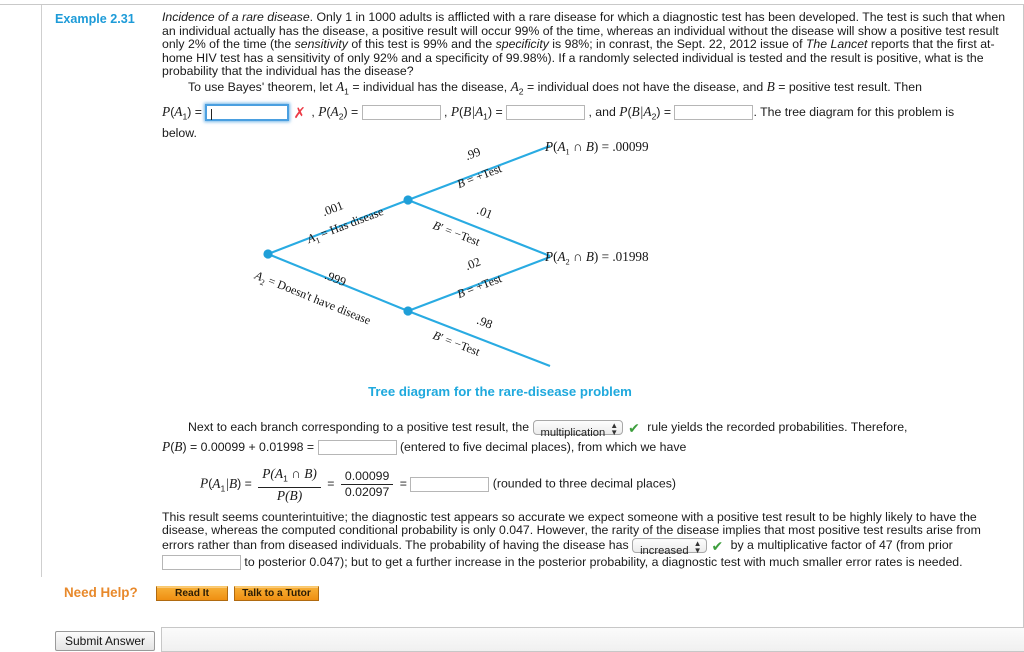 This screenshot has width=1024, height=652. Describe the element at coordinates (450, 484) in the screenshot. I see `input-posterior` at that location.